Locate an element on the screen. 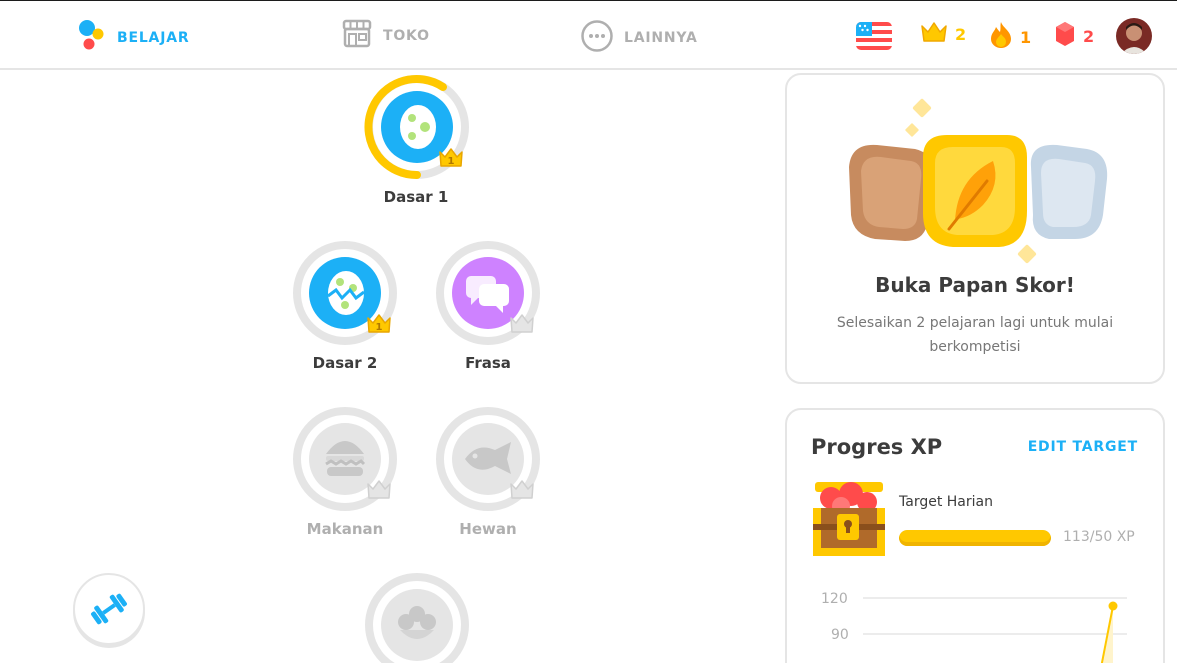 The width and height of the screenshot is (1177, 663). crown-icon is located at coordinates (934, 34).